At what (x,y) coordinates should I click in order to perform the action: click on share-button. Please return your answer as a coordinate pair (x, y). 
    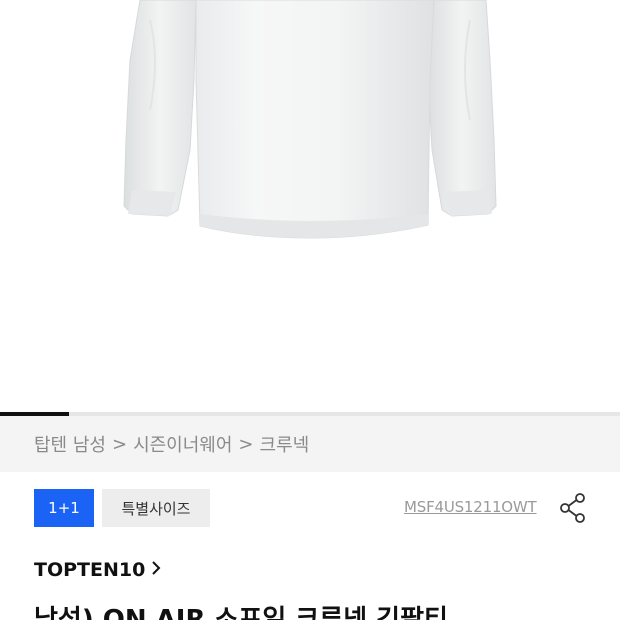
    Looking at the image, I should click on (573, 508).